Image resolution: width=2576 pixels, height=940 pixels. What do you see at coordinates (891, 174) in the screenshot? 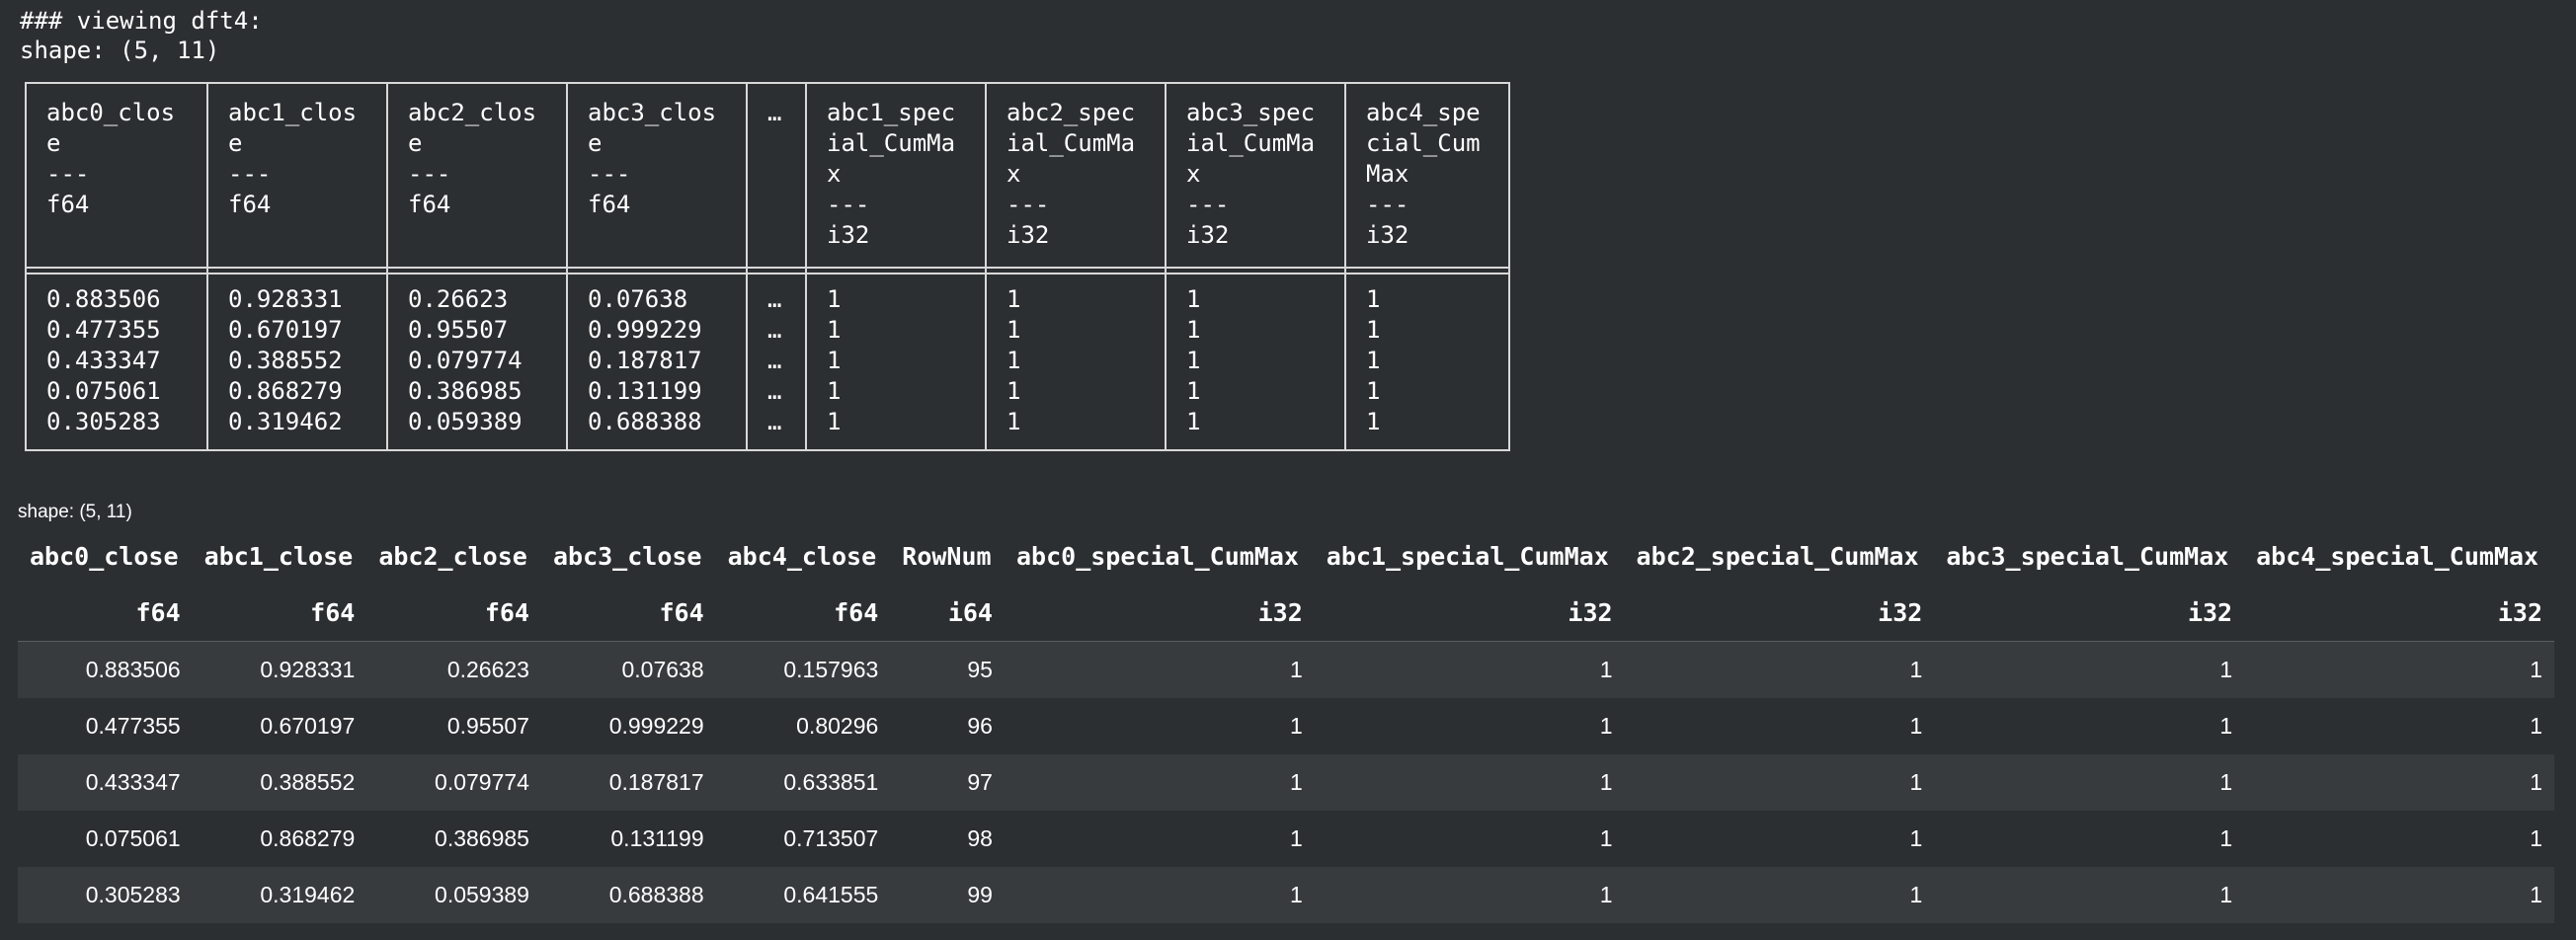
I see `ascii-column-header: abc1_spec ial_CumMa x --- i32` at bounding box center [891, 174].